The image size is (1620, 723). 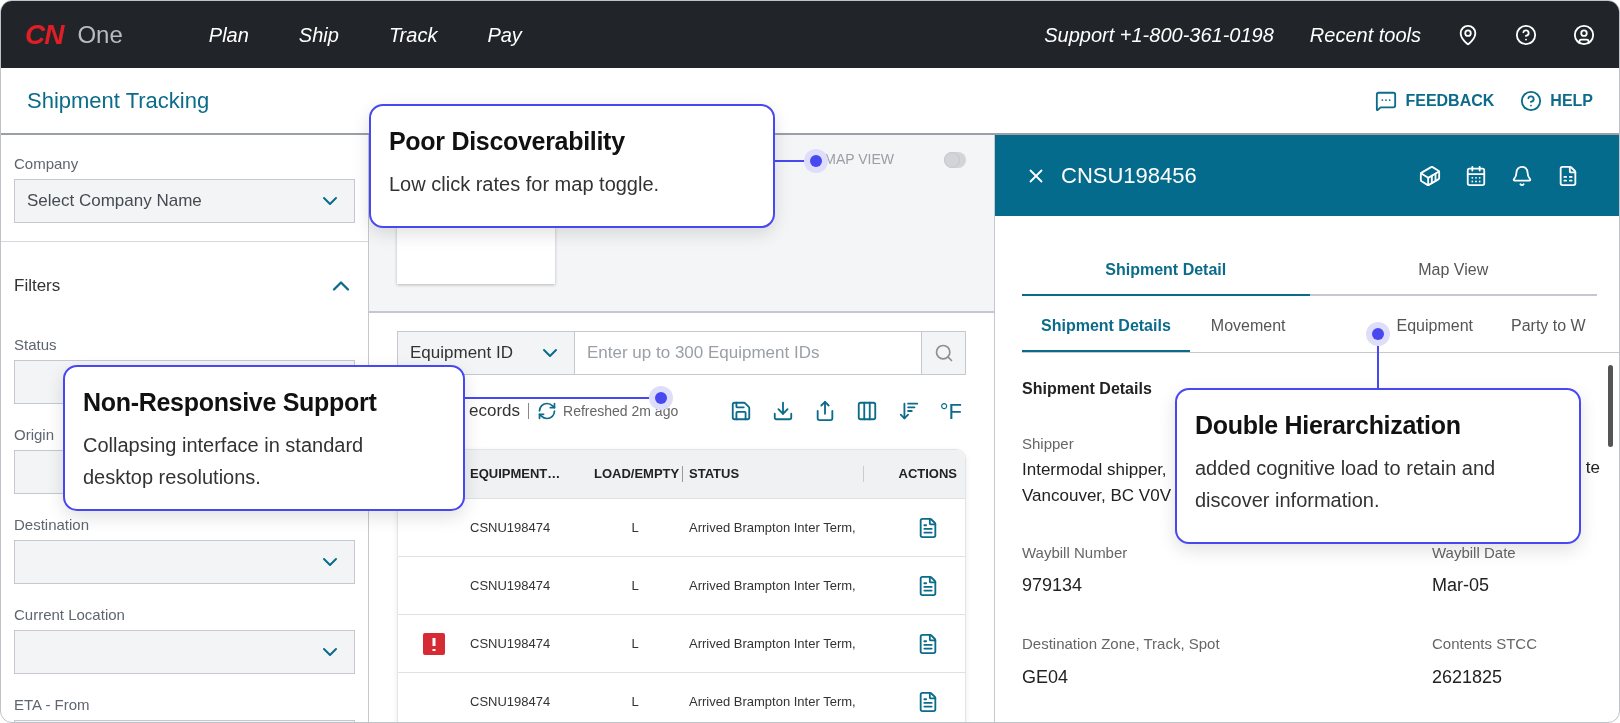 What do you see at coordinates (715, 474) in the screenshot?
I see `column-header: STATUS` at bounding box center [715, 474].